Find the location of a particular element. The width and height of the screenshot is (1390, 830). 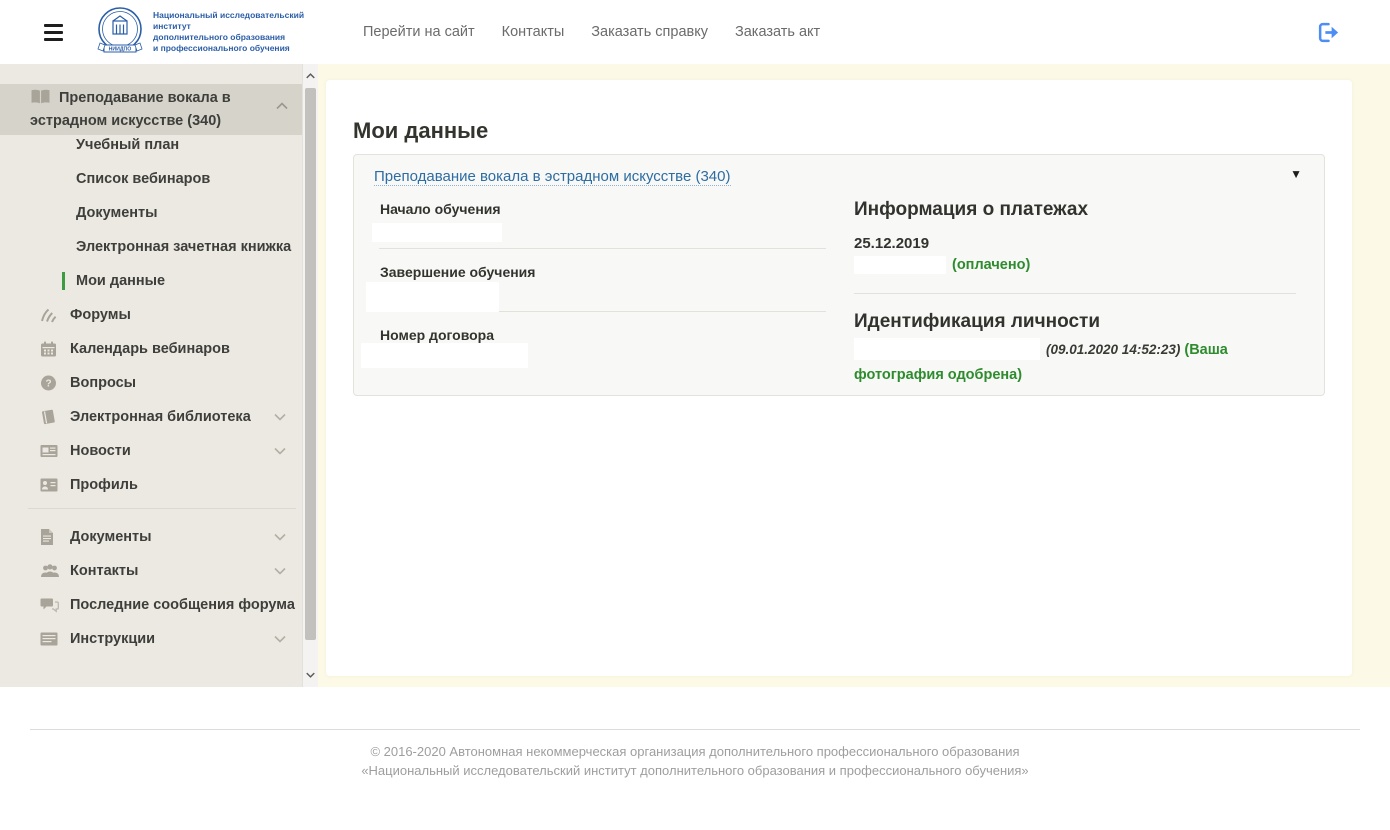

institute-name-line: Национальный исследовательский институт is located at coordinates (229, 20).